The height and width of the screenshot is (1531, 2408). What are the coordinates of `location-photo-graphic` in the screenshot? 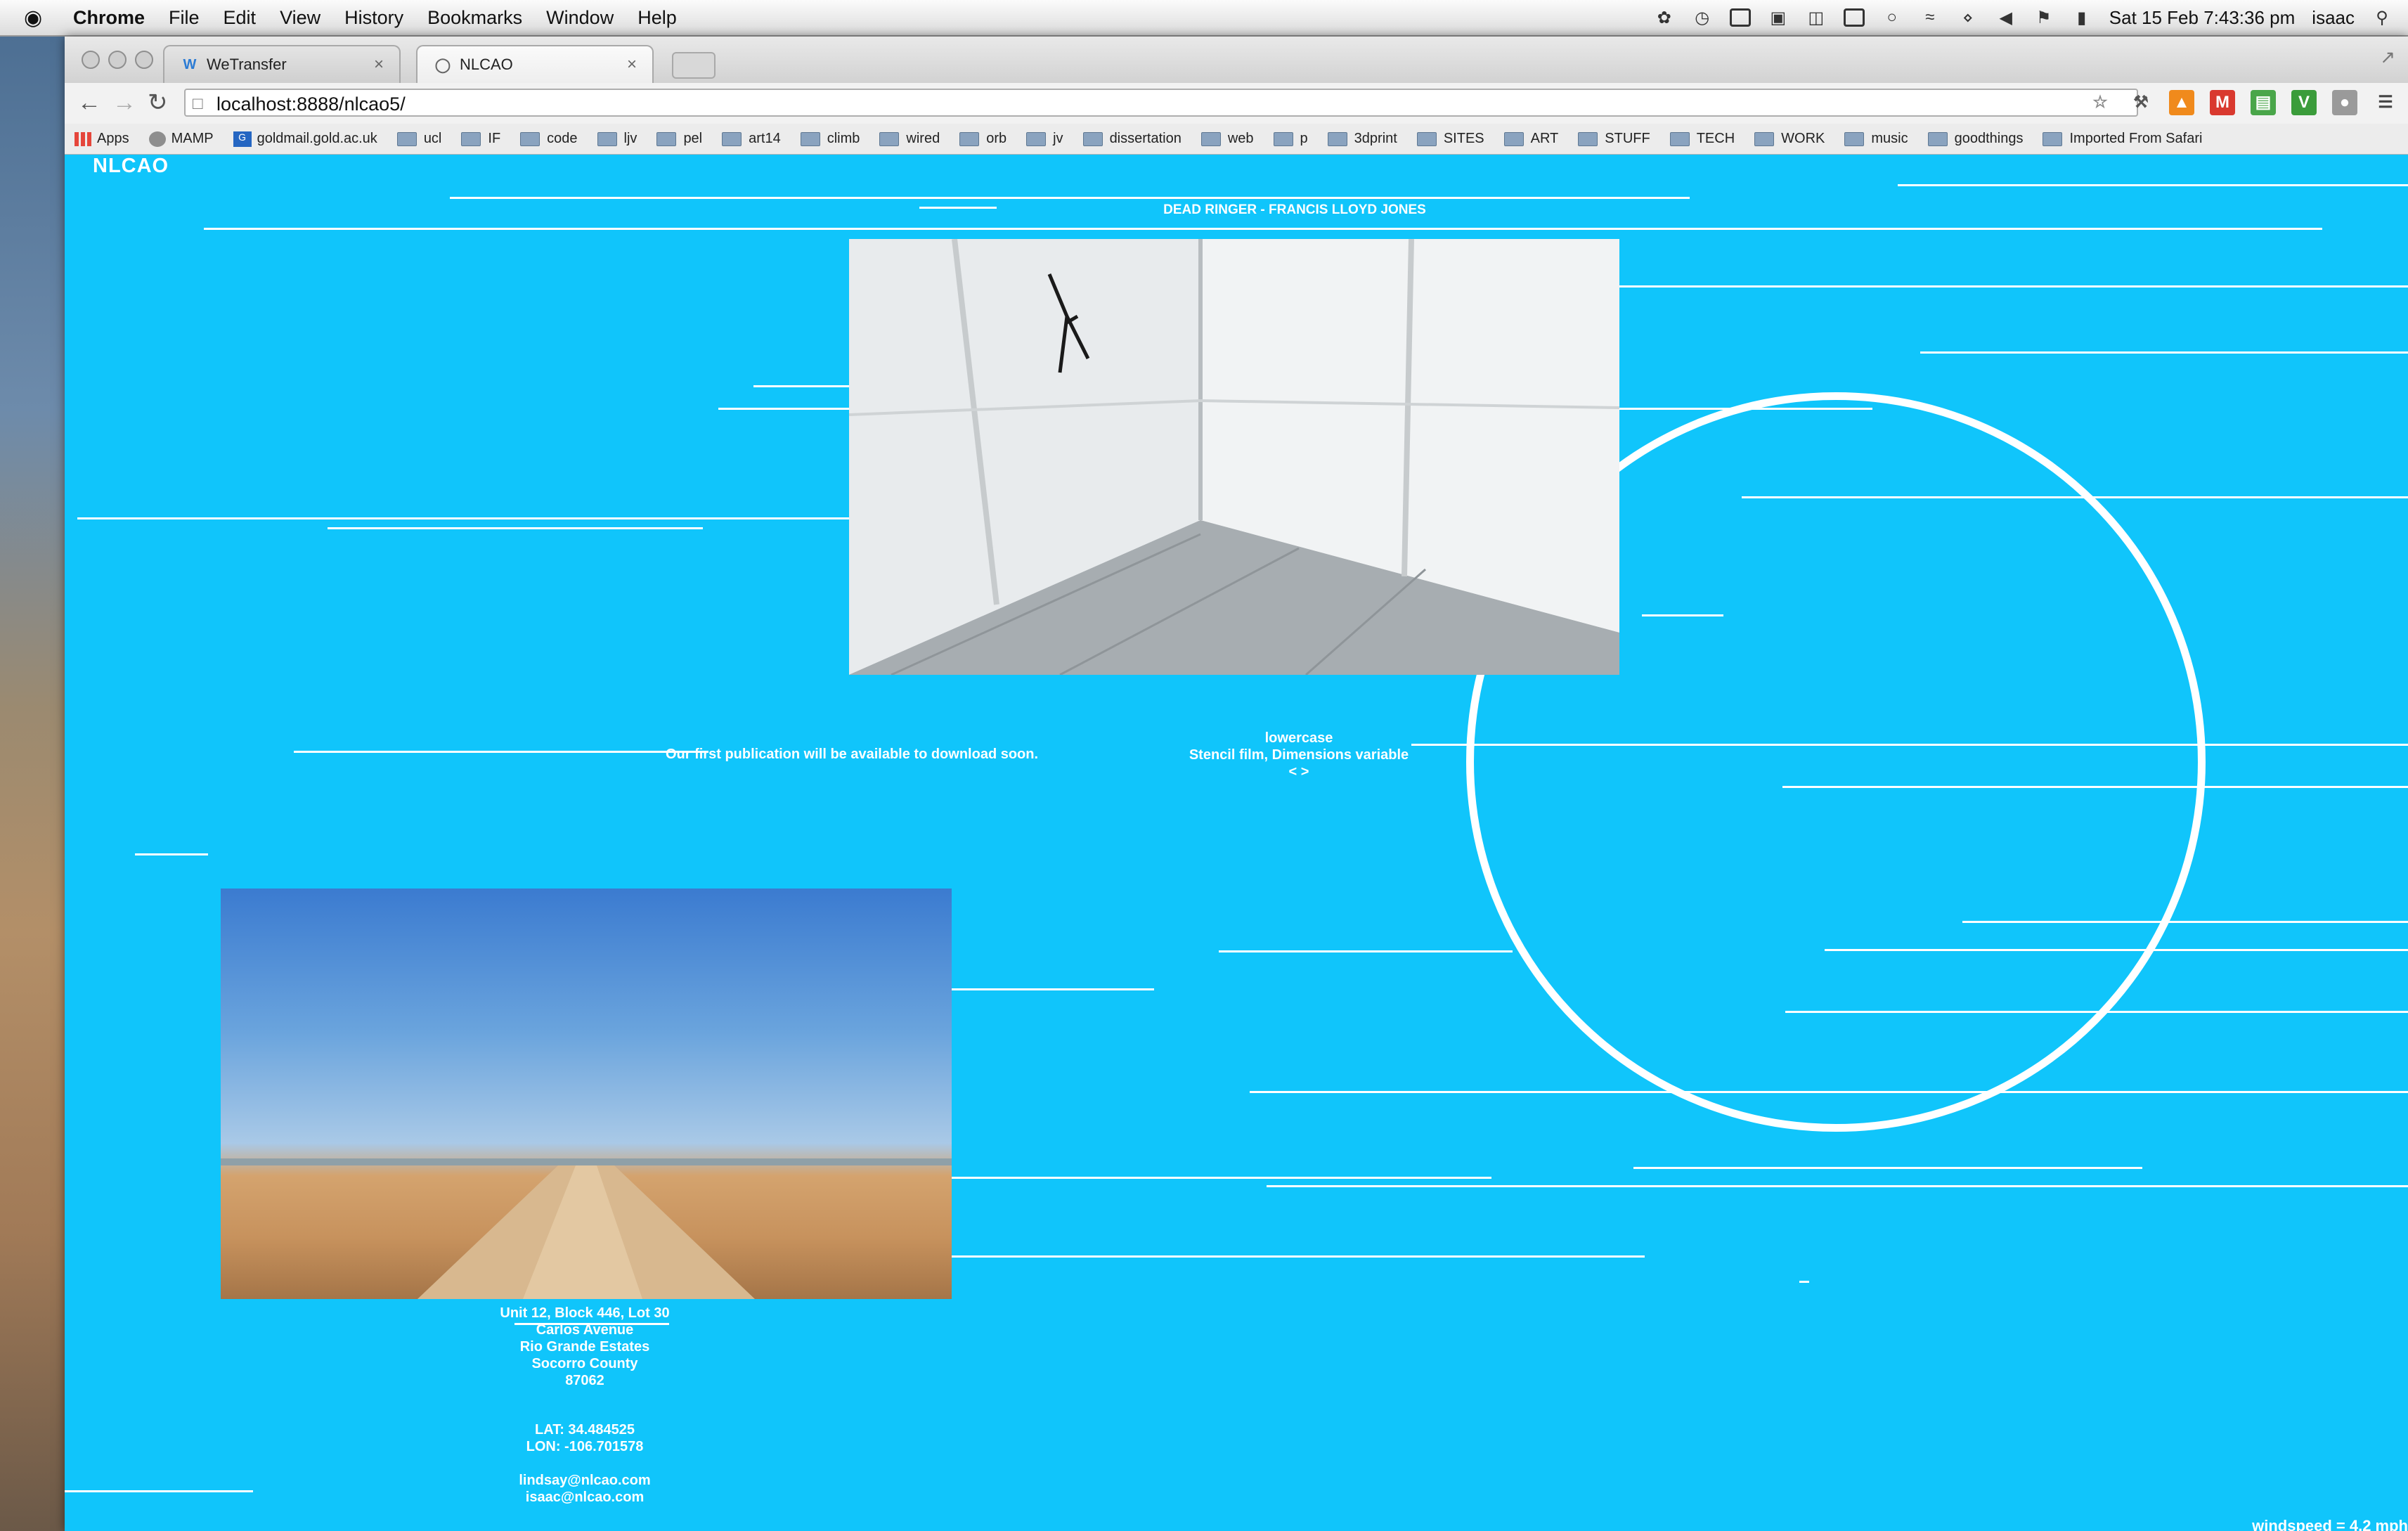 It's located at (586, 1228).